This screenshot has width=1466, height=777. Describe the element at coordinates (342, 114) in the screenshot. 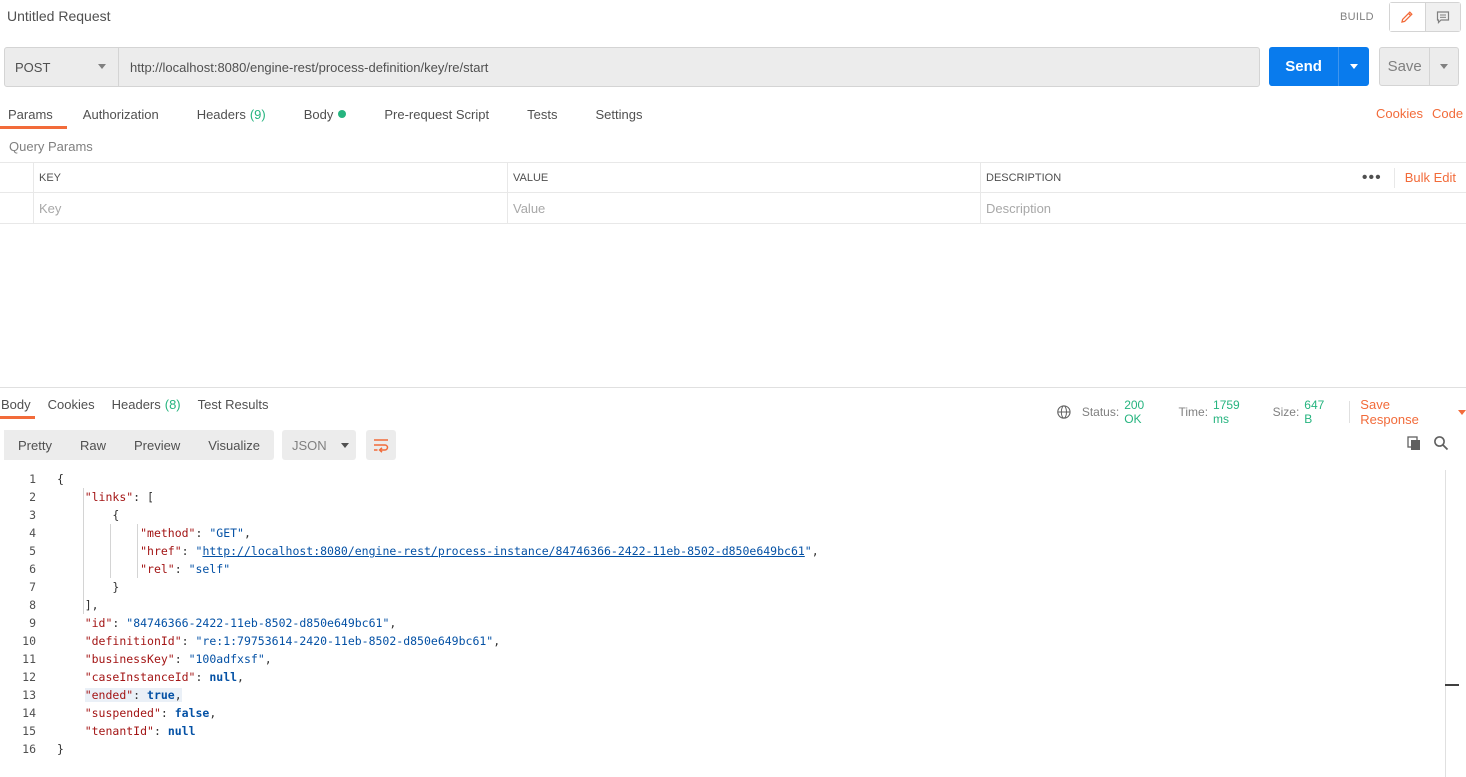

I see `body-indicator-dot` at that location.